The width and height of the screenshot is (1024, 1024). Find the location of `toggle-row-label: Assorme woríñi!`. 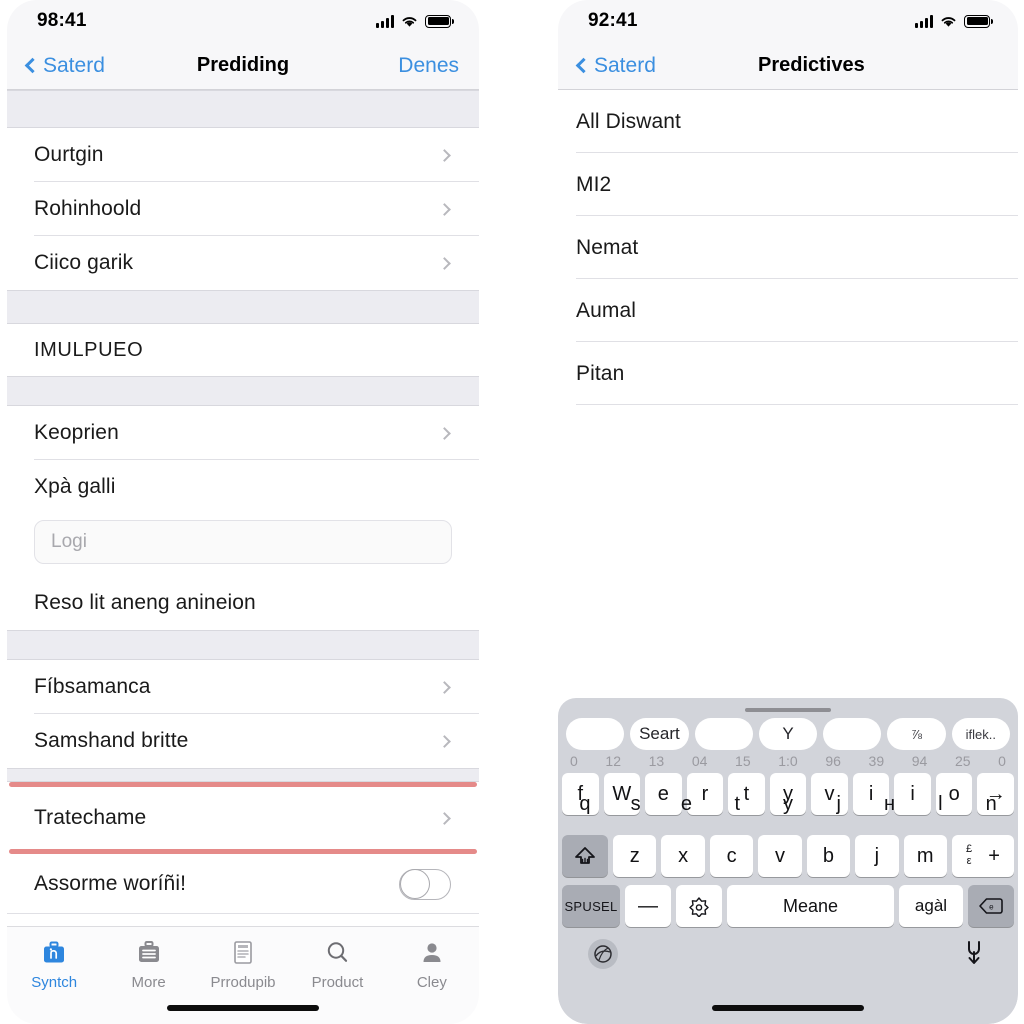

toggle-row-label: Assorme woríñi! is located at coordinates (110, 883).